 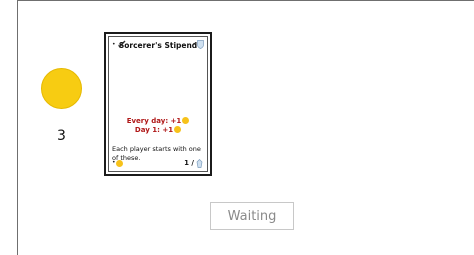 I want to click on gold-coin-icon, so click(x=61, y=88).